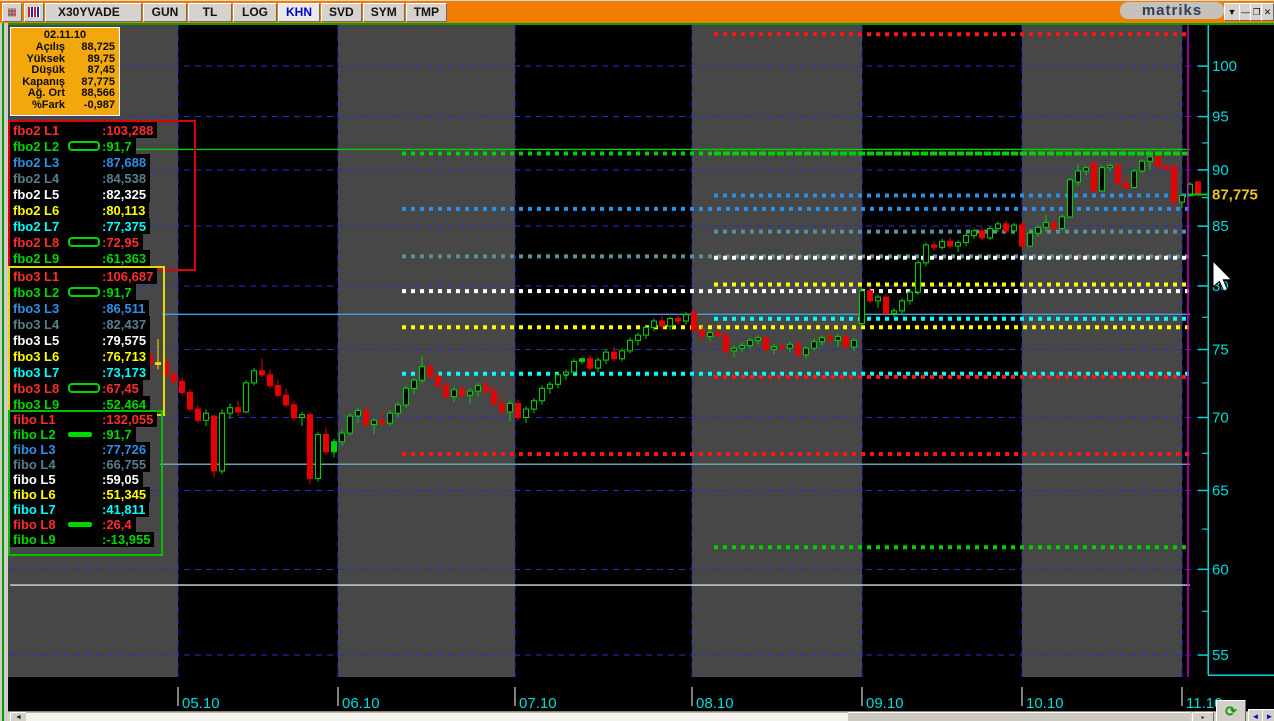 This screenshot has width=1274, height=721. What do you see at coordinates (93, 12) in the screenshot?
I see `tab-x30yvade: X30YVADE` at bounding box center [93, 12].